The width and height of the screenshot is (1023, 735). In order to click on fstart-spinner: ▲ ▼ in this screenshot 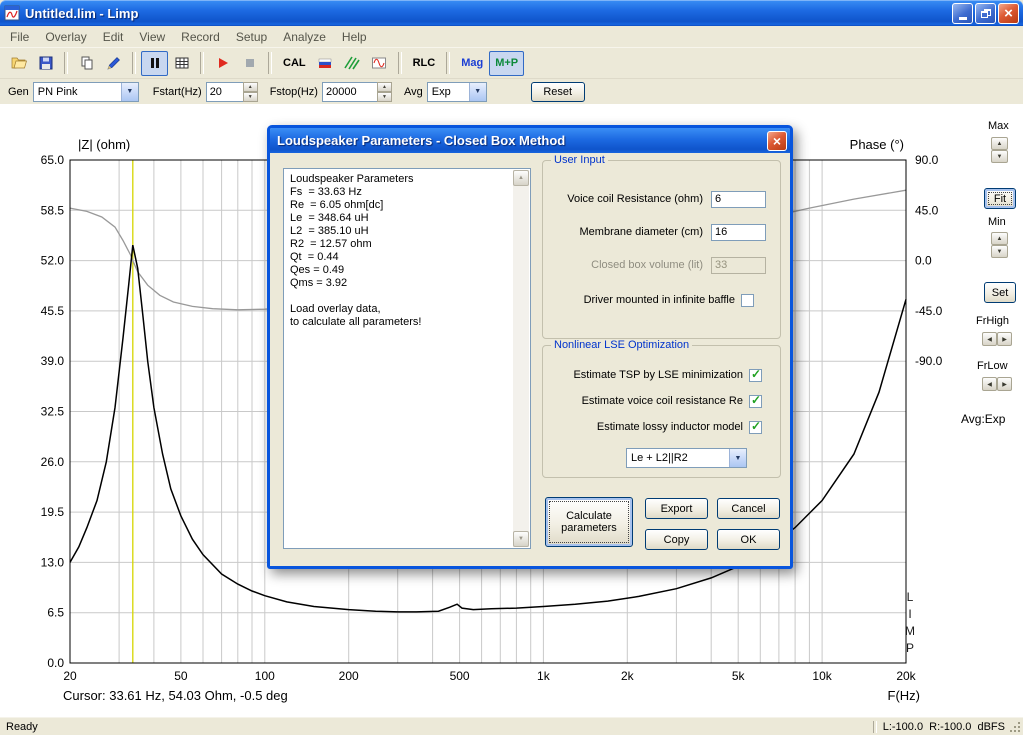, I will do `click(250, 91)`.